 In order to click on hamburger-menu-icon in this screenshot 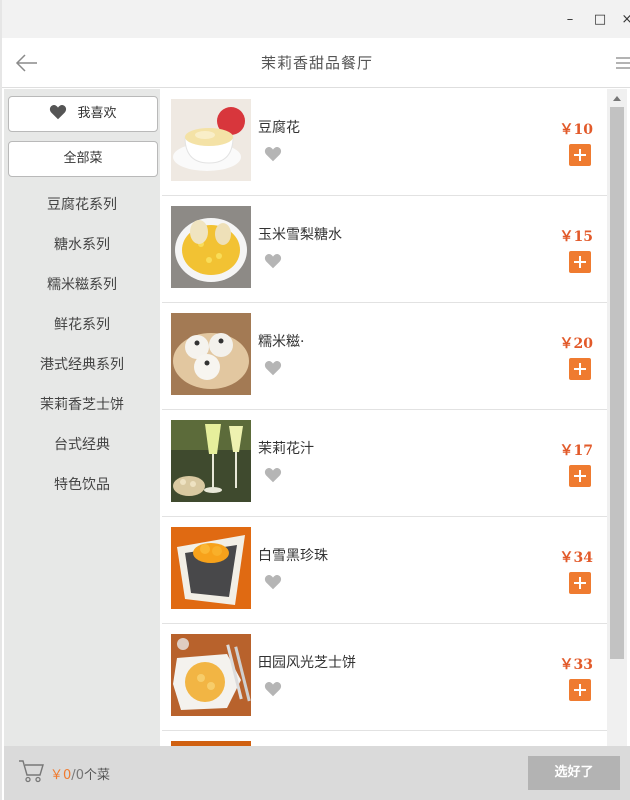, I will do `click(623, 63)`.